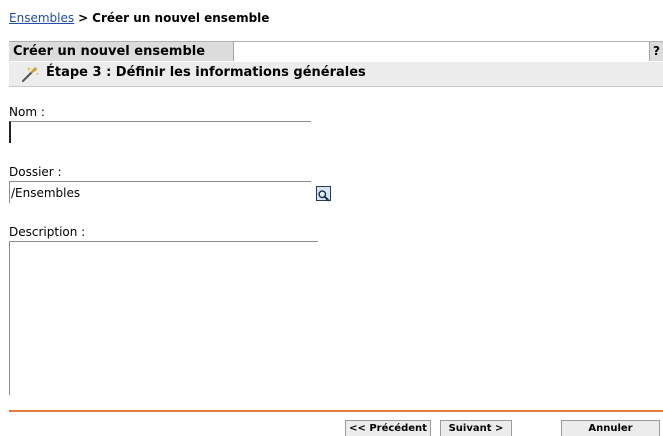 The image size is (663, 436). Describe the element at coordinates (41, 18) in the screenshot. I see `breadcrumb-link-ensembles: Ensembles` at that location.